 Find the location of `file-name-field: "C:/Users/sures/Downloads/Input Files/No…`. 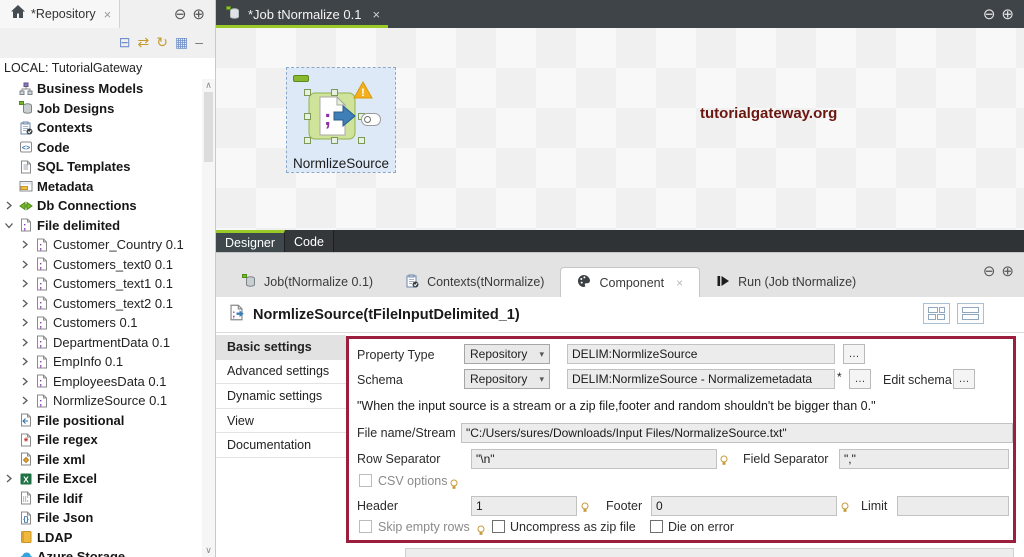

file-name-field: "C:/Users/sures/Downloads/Input Files/No… is located at coordinates (737, 433).